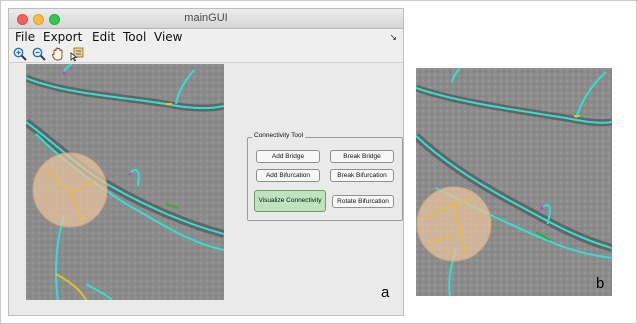 Image resolution: width=637 pixels, height=324 pixels. Describe the element at coordinates (206, 37) in the screenshot. I see `menu-bar: File Export Edit Tool View ↘` at that location.